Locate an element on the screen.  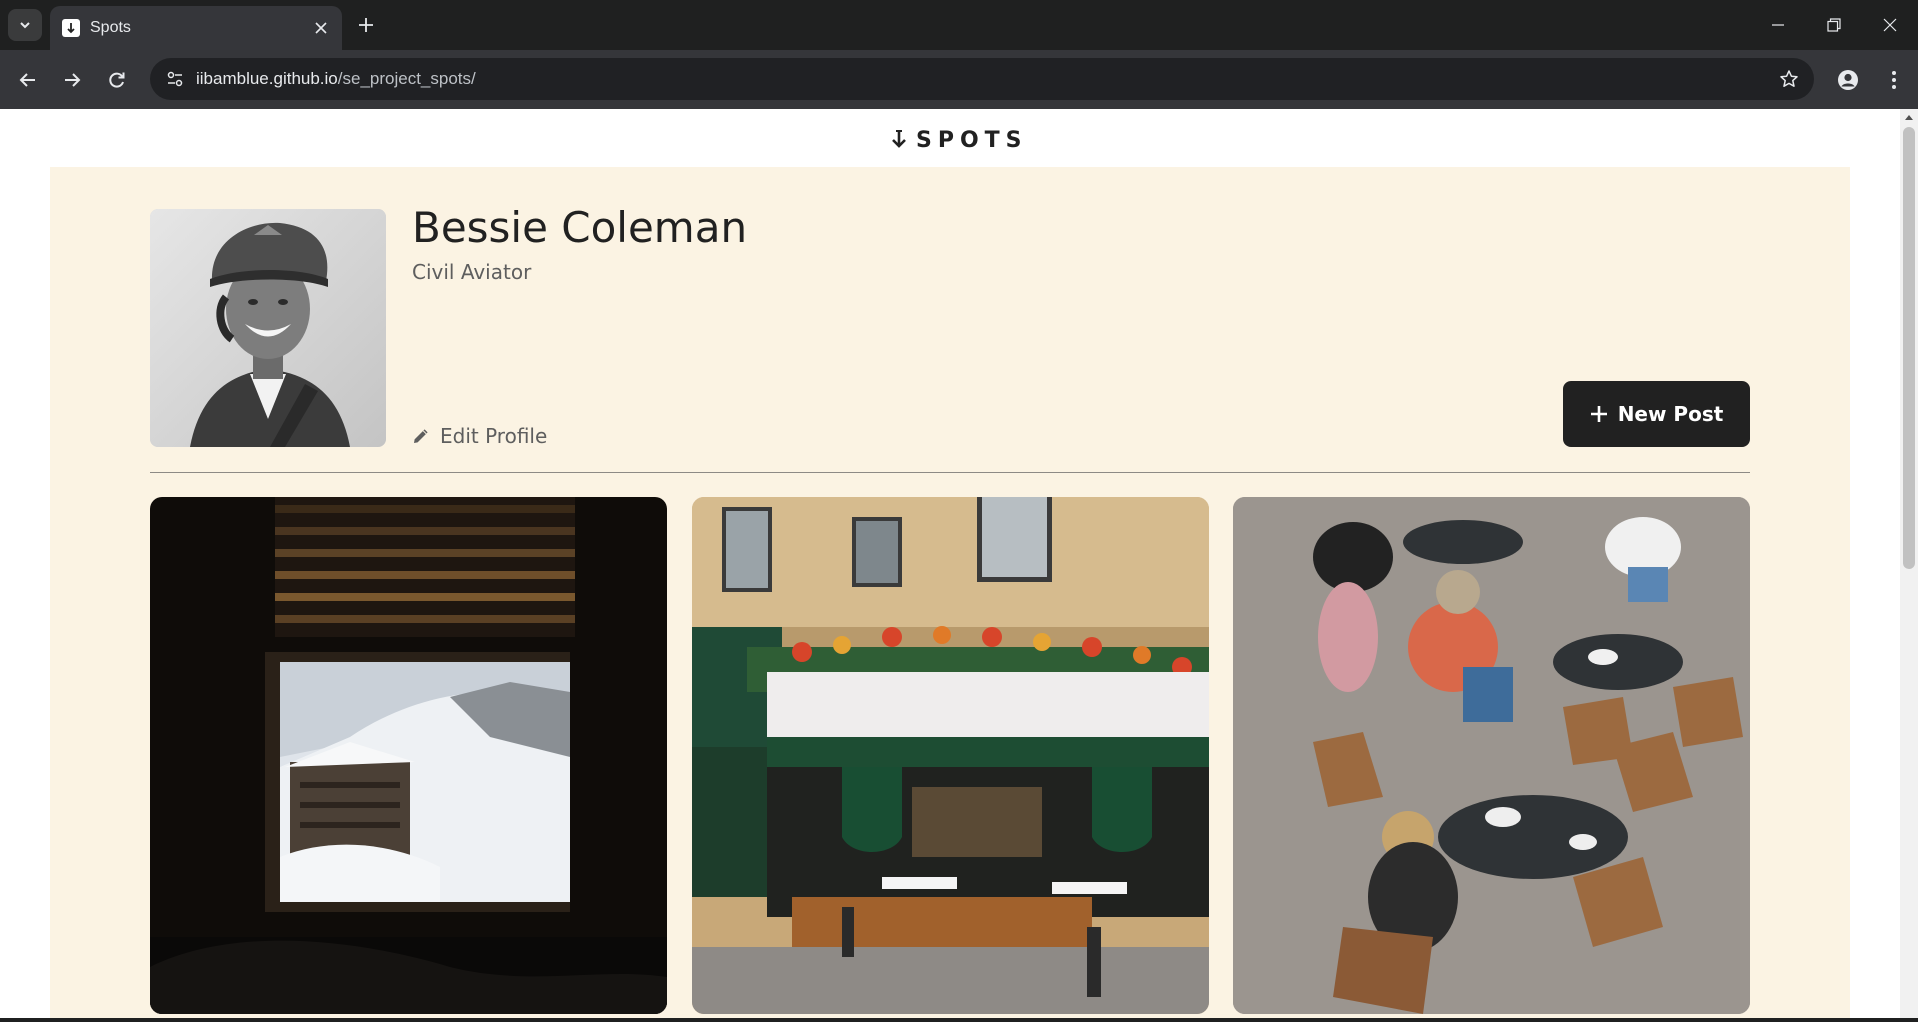
restore-button is located at coordinates (1834, 25).